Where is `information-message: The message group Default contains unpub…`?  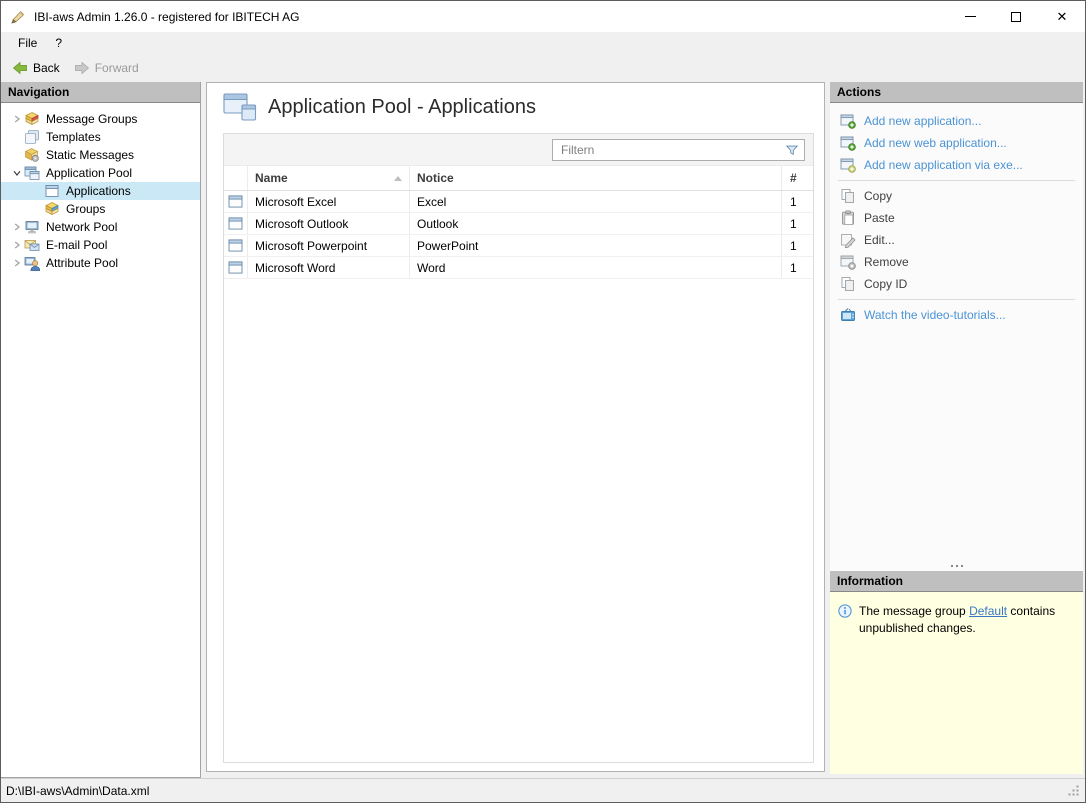 information-message: The message group Default contains unpub… is located at coordinates (967, 683).